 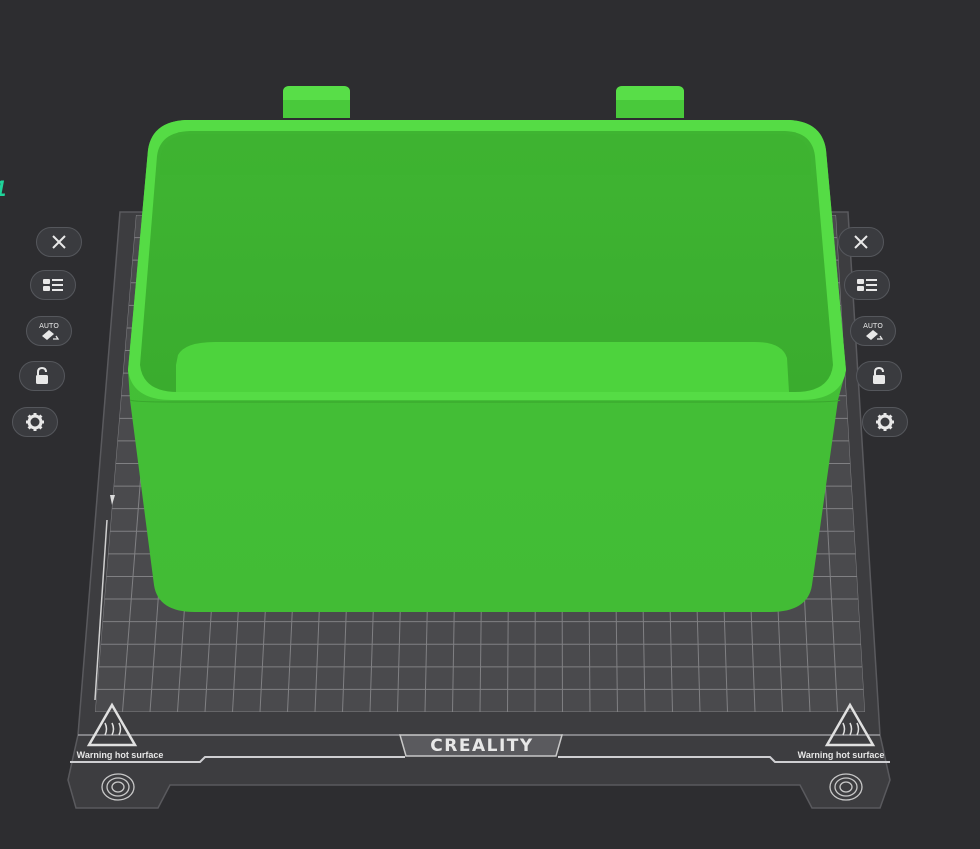 I want to click on warning-label-right: Warning hot surface, so click(x=841, y=755).